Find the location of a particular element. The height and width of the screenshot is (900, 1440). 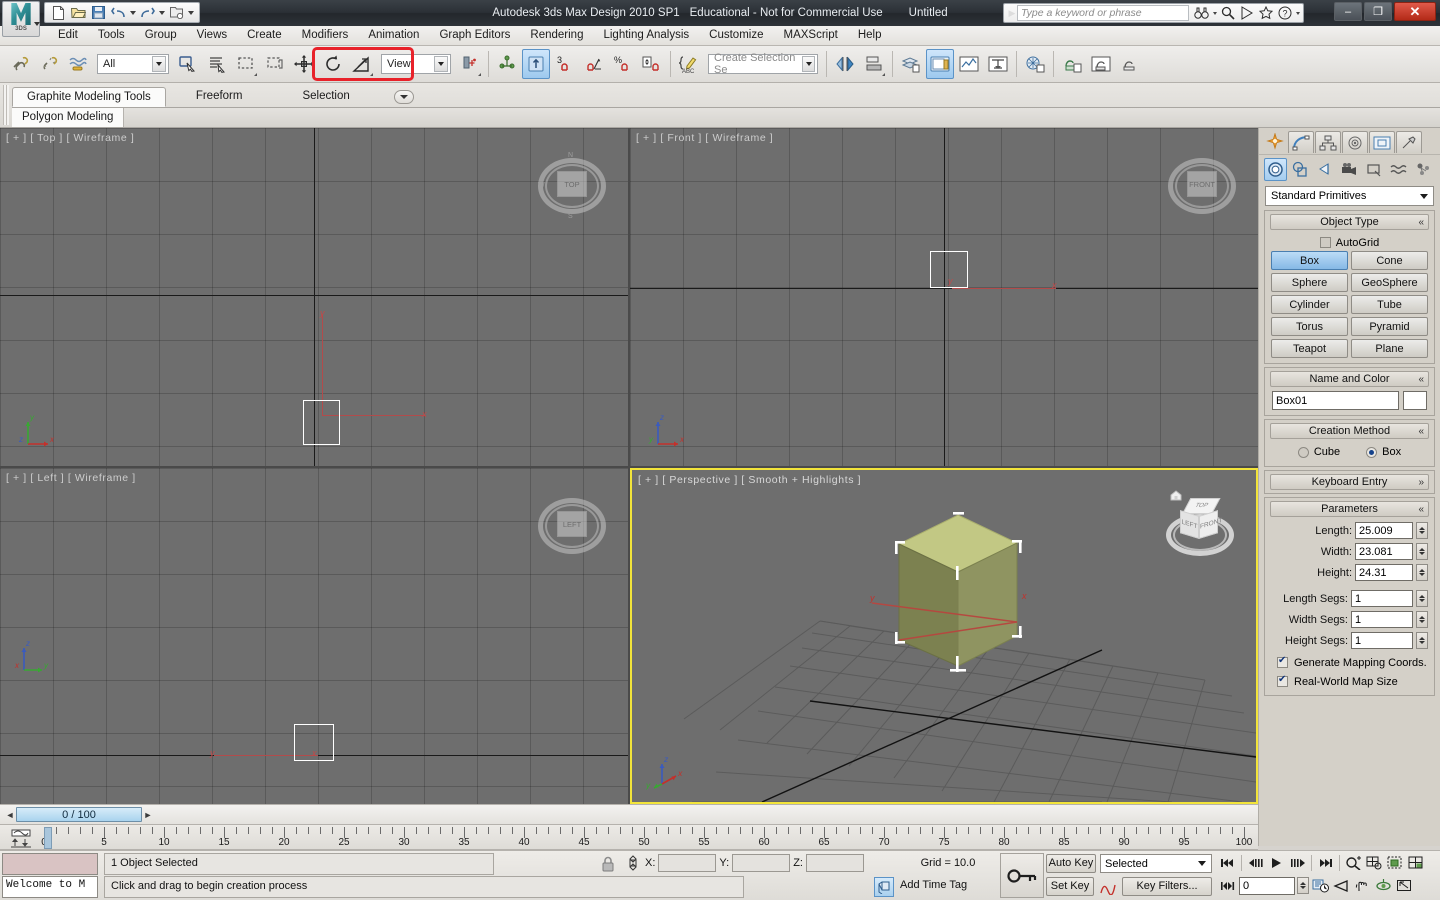

display-tab is located at coordinates (1382, 142).